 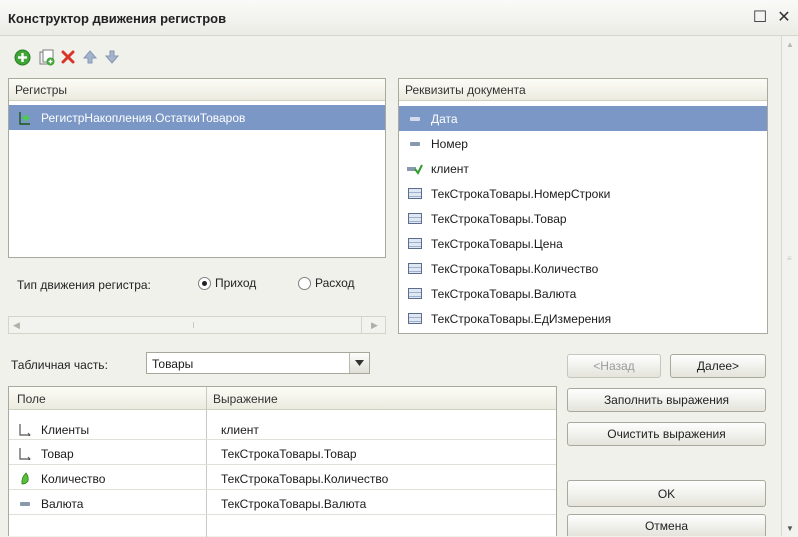 What do you see at coordinates (22, 57) in the screenshot?
I see `add-icon` at bounding box center [22, 57].